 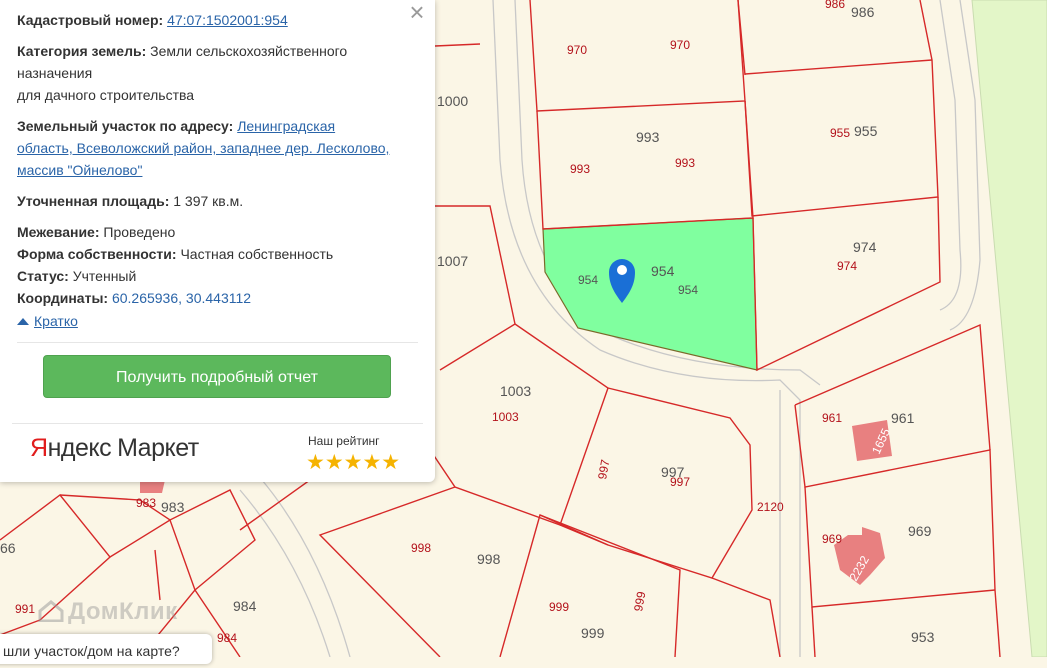 What do you see at coordinates (923, 637) in the screenshot?
I see `plot-label: 953` at bounding box center [923, 637].